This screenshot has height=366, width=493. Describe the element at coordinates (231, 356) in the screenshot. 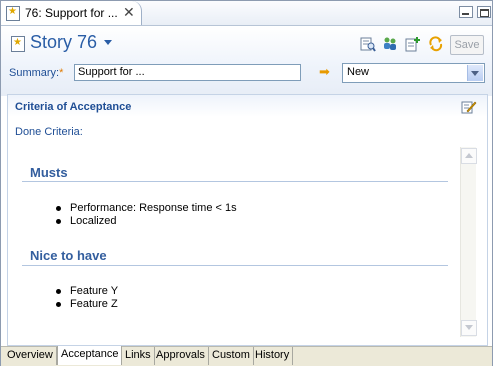

I see `tab-custom: Custom` at that location.